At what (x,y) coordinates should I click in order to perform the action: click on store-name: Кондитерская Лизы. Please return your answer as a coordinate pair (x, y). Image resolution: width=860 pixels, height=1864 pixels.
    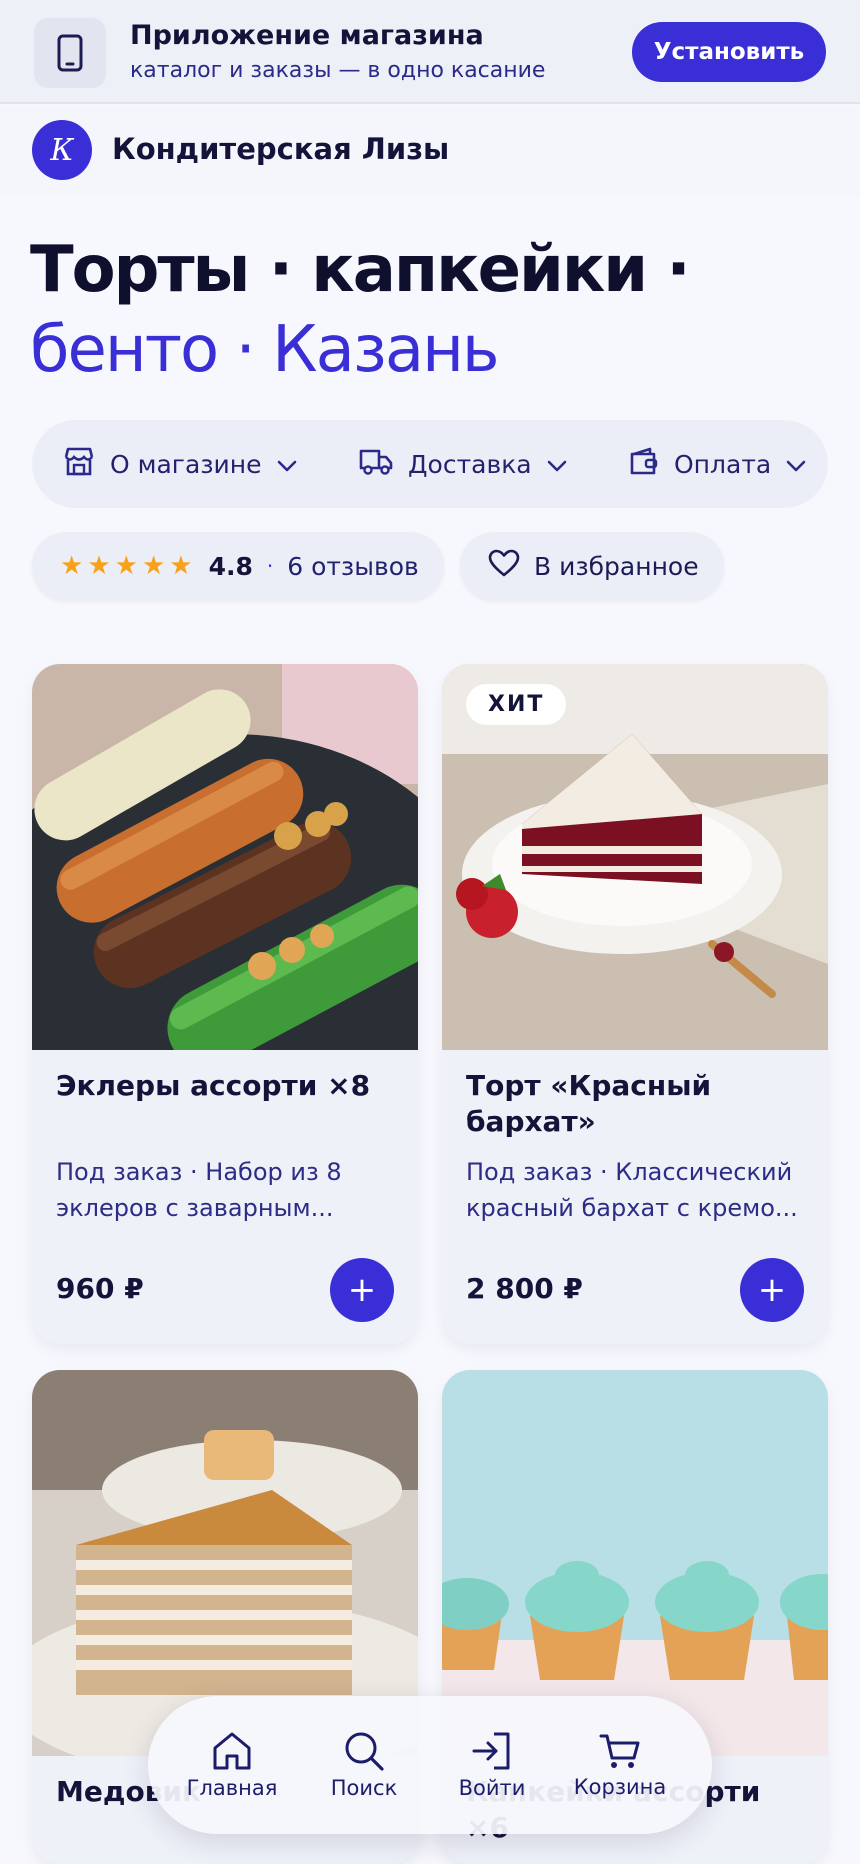
    Looking at the image, I should click on (280, 149).